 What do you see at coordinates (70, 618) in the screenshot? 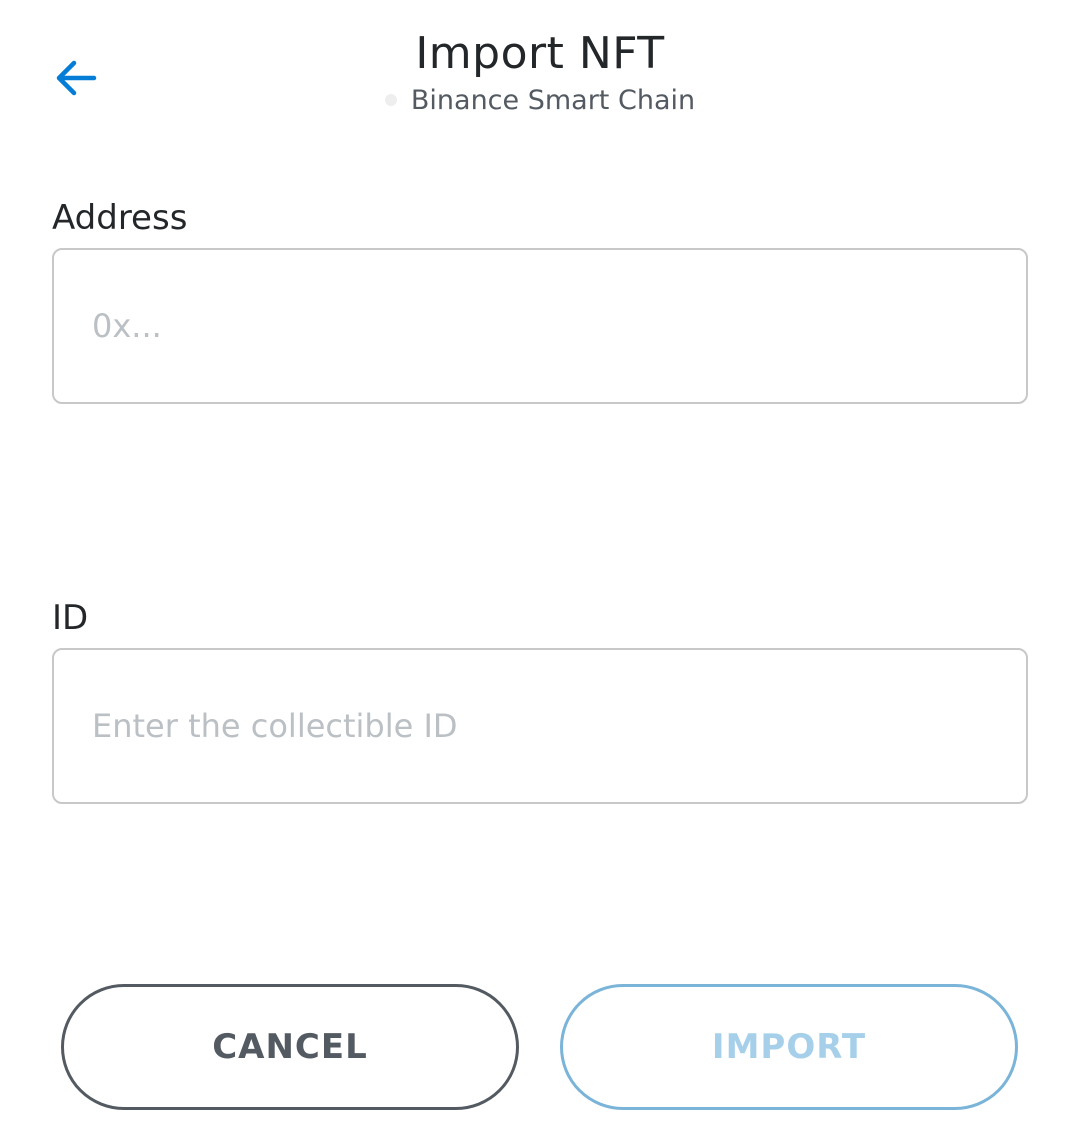
I see `id-label: ID` at bounding box center [70, 618].